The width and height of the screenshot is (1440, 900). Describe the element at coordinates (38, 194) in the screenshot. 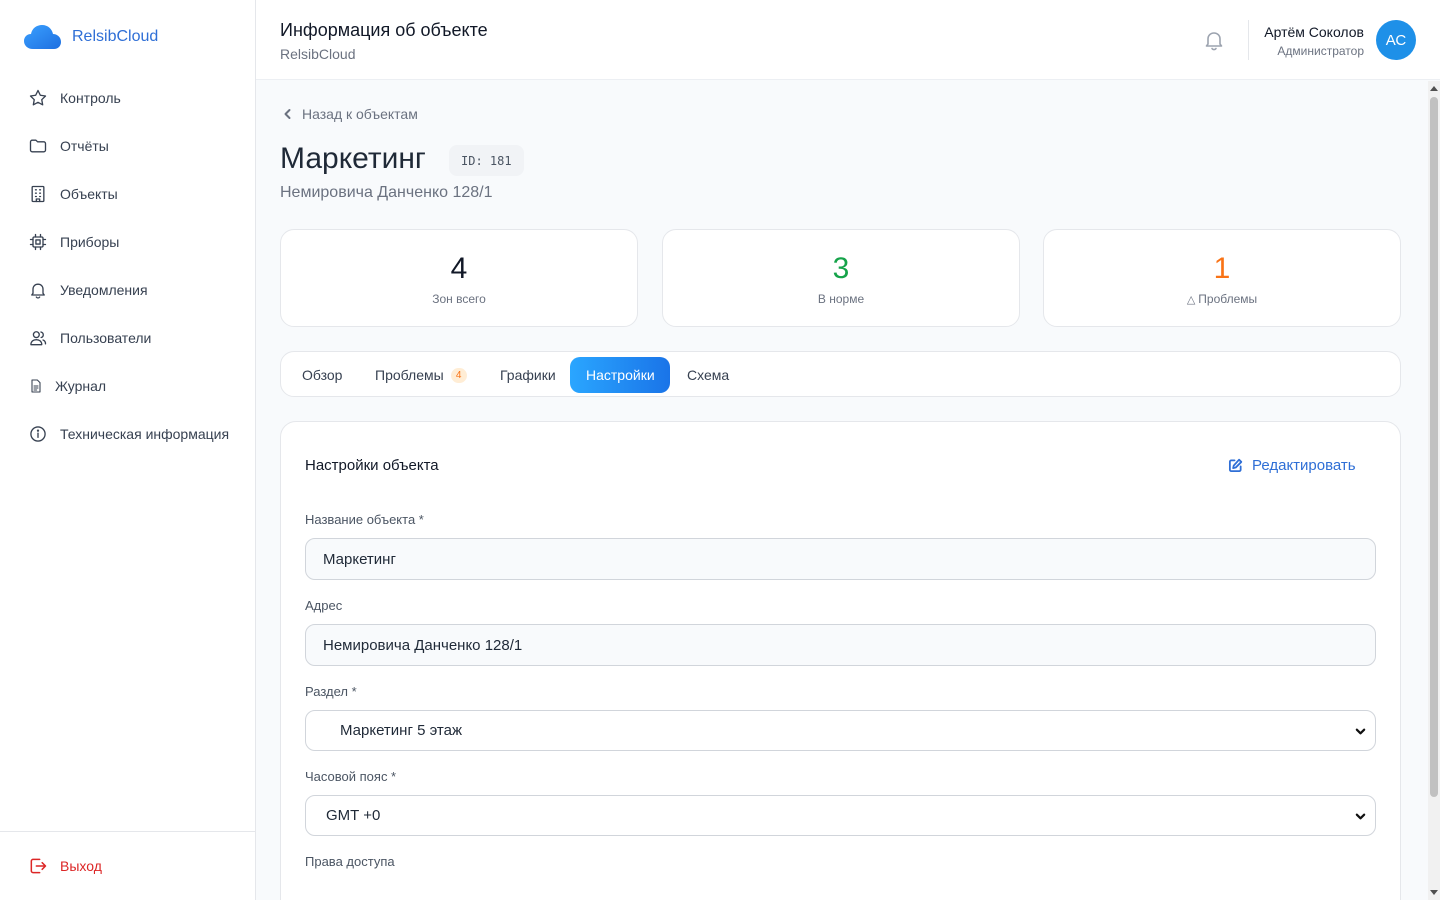

I see `building-icon` at that location.